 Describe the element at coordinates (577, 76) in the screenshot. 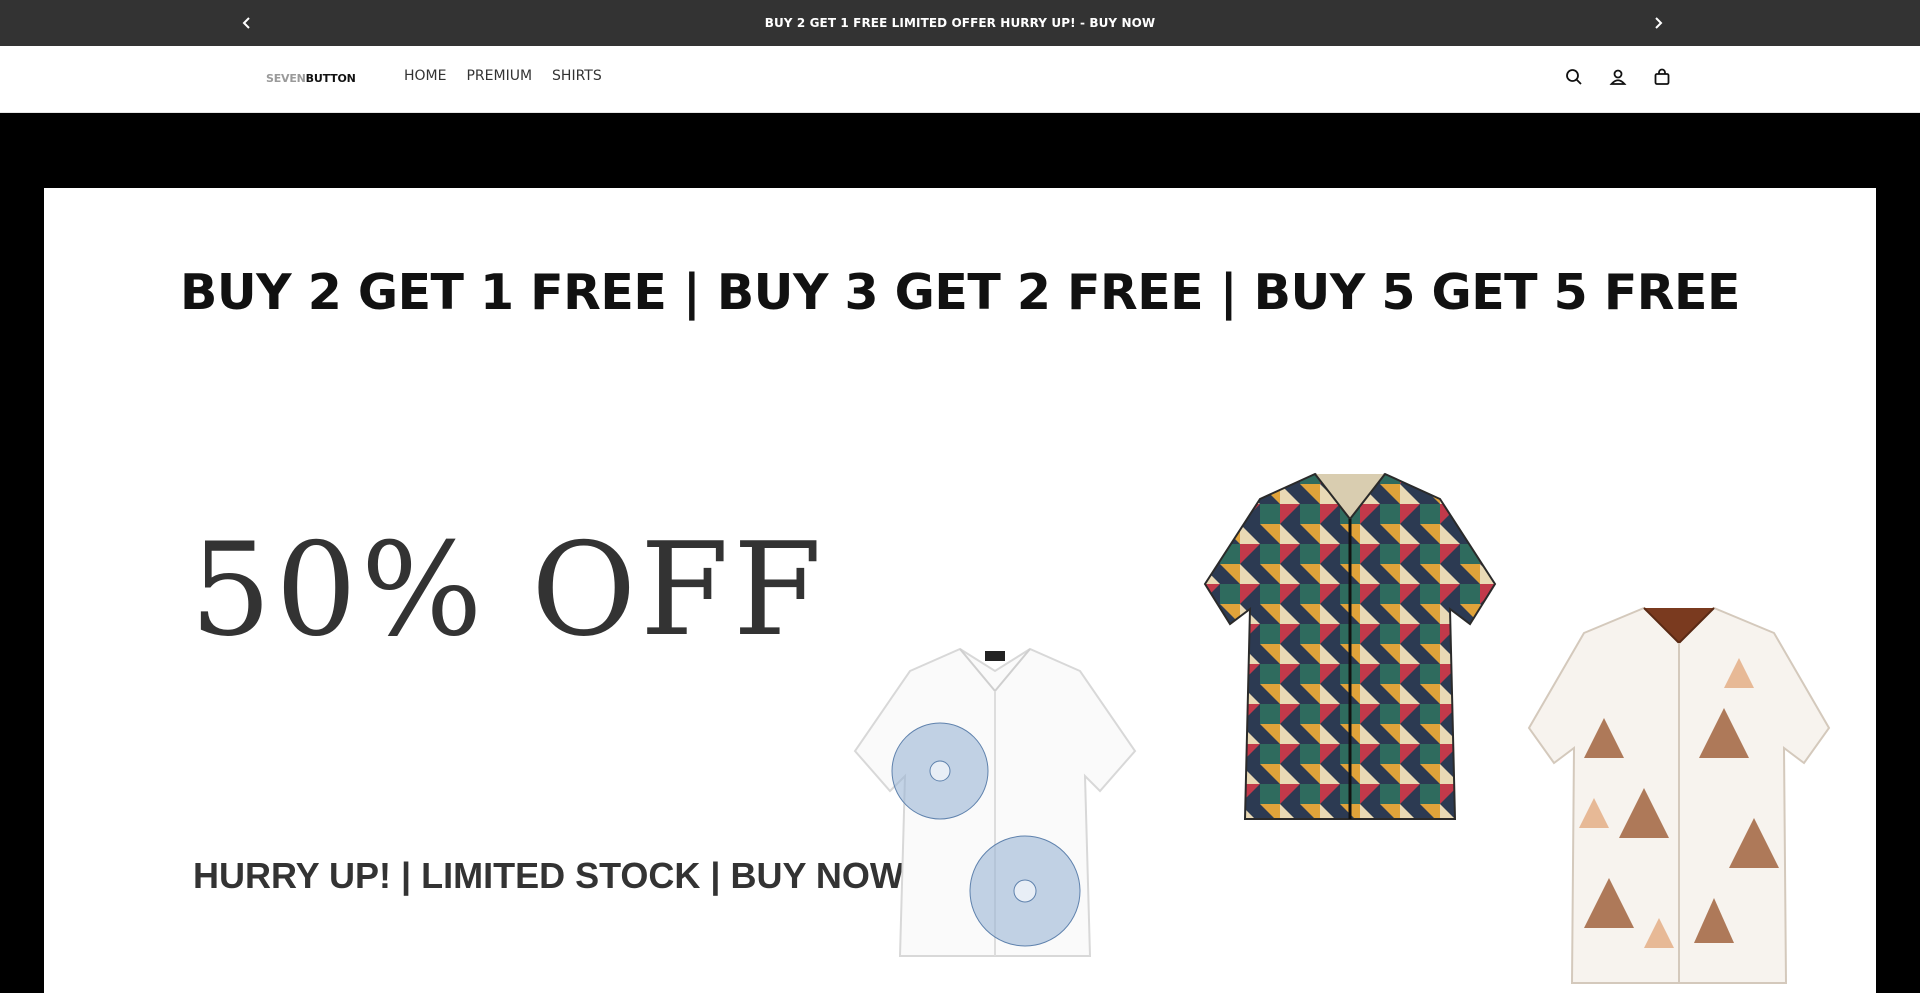

I see `nav-item-shirts: SHIRTS` at that location.